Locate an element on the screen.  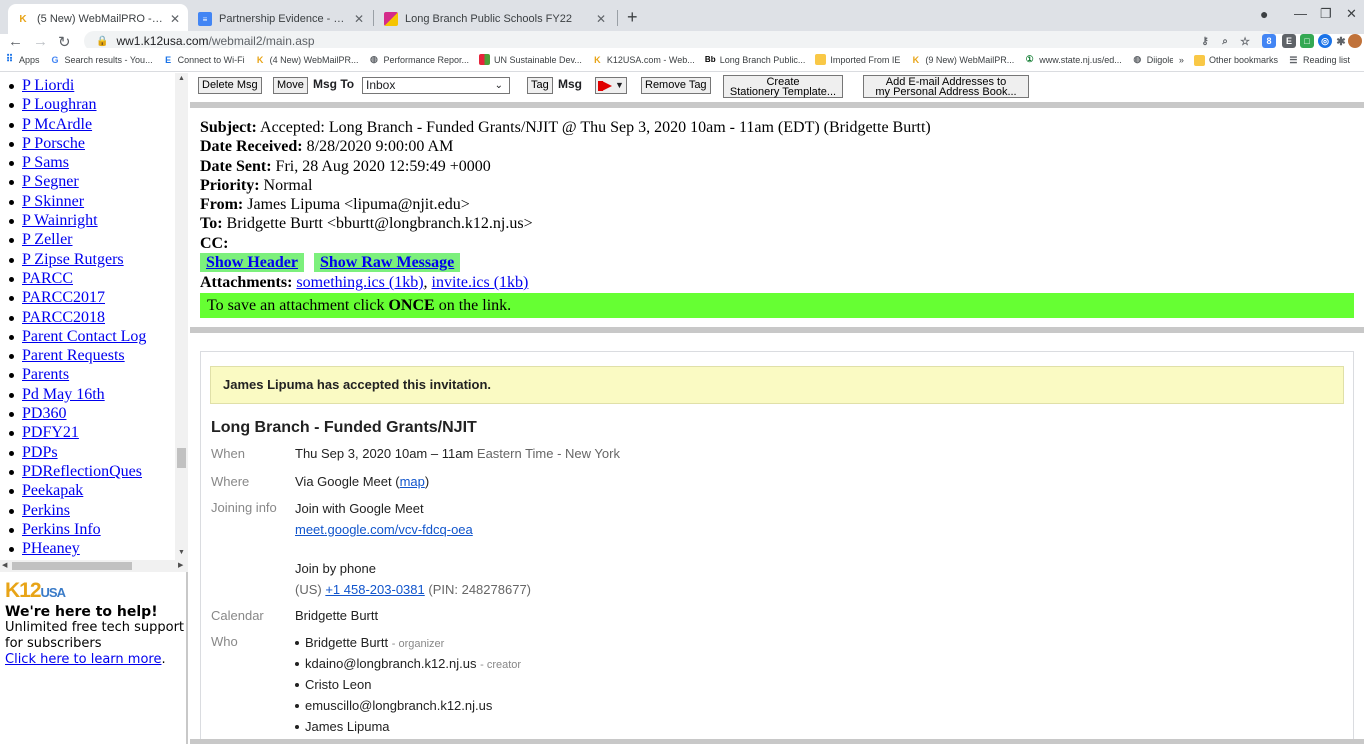
folder-link: P Liordi is located at coordinates (48, 85).